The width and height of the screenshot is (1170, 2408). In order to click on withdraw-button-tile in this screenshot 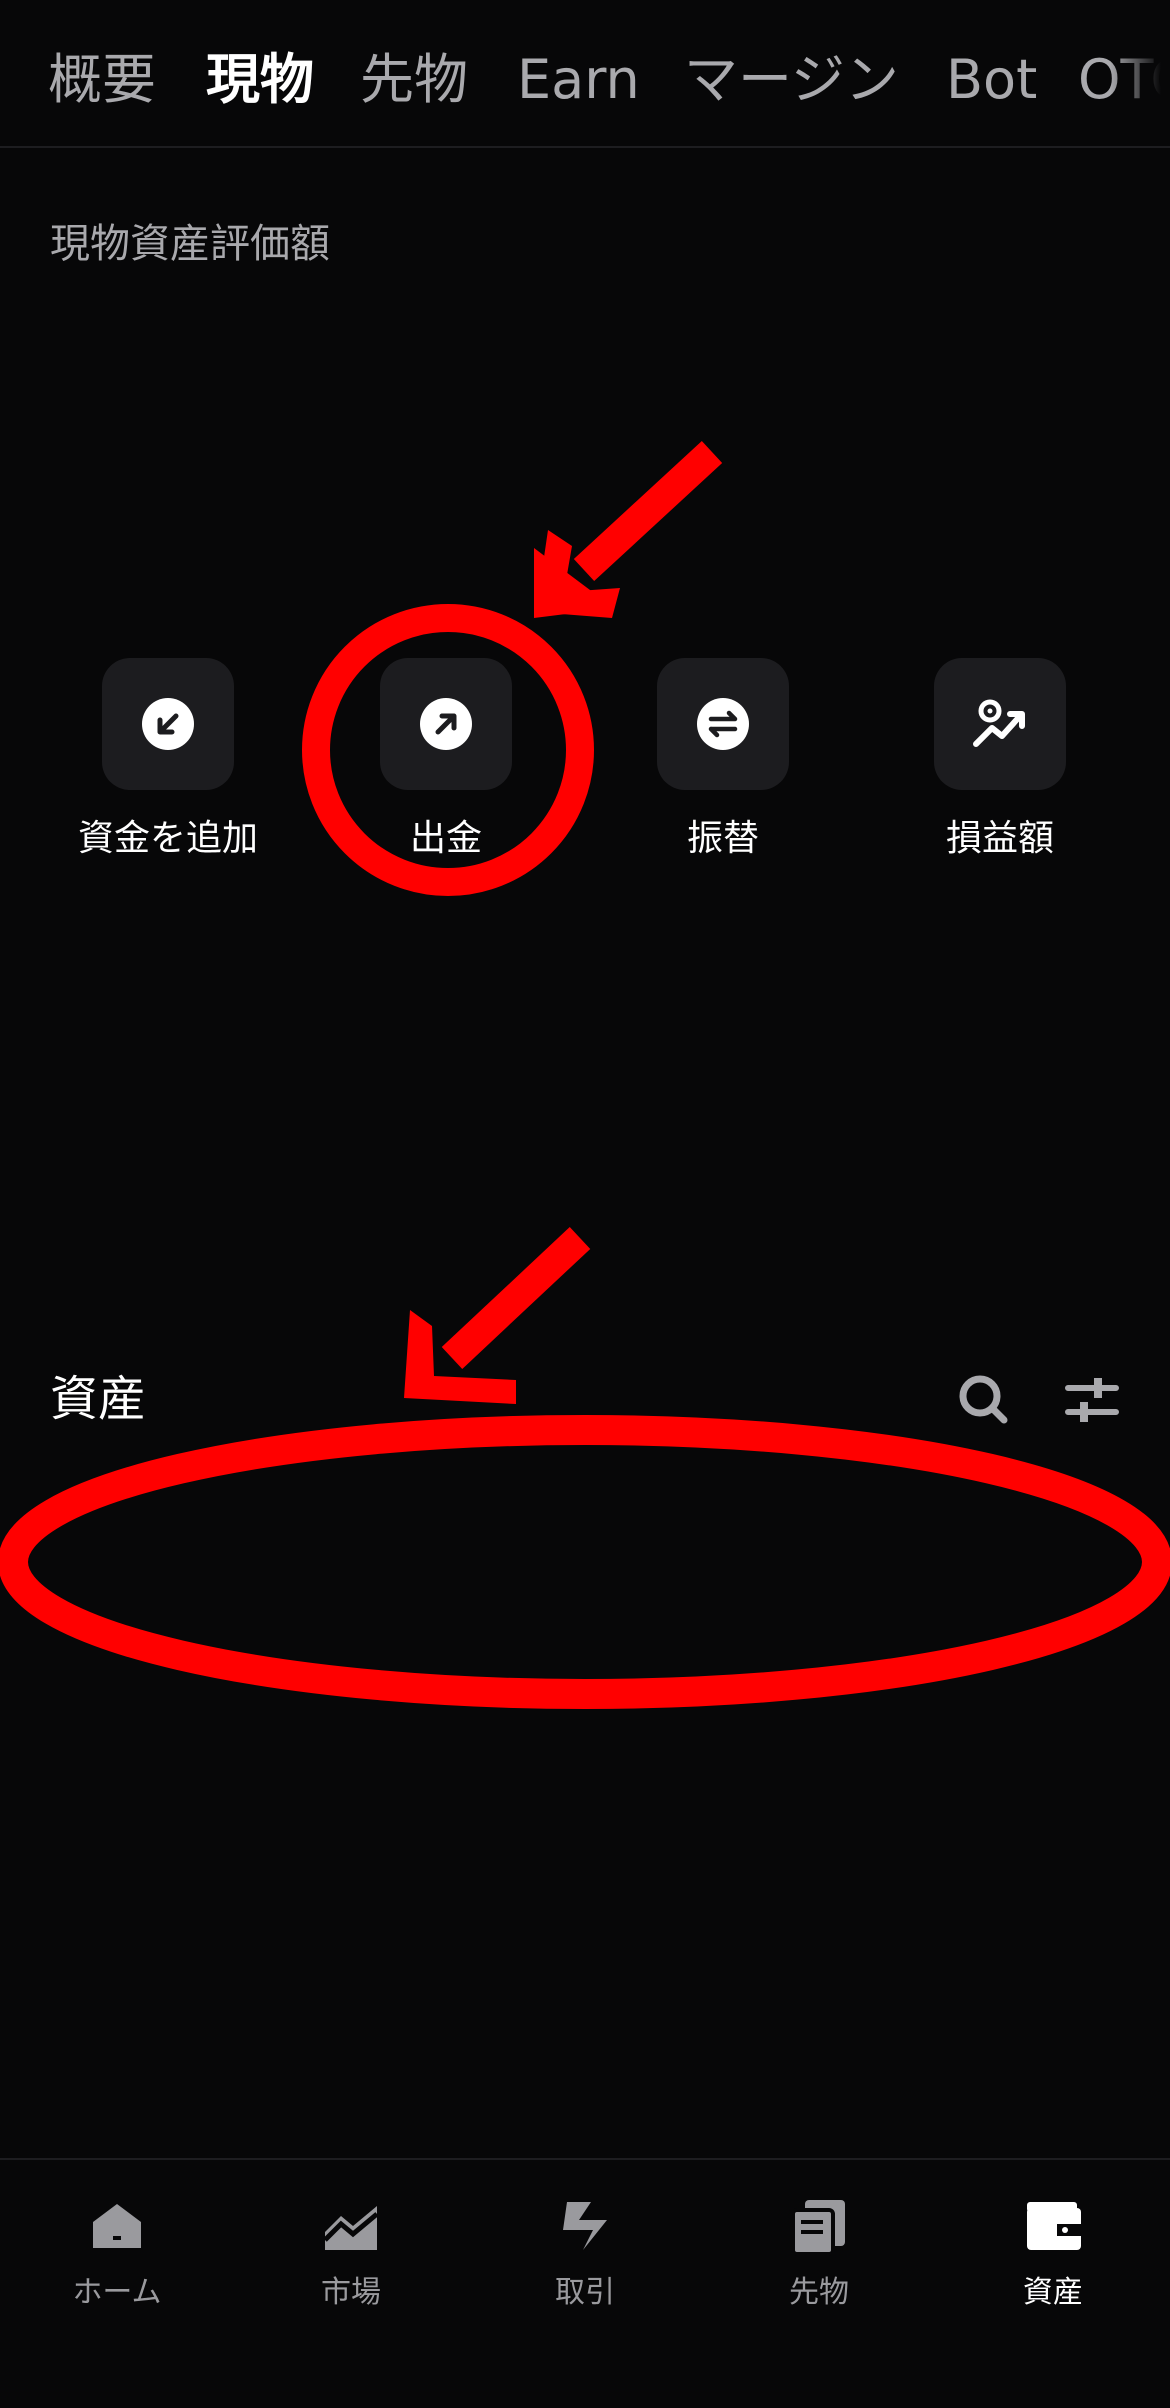, I will do `click(446, 724)`.